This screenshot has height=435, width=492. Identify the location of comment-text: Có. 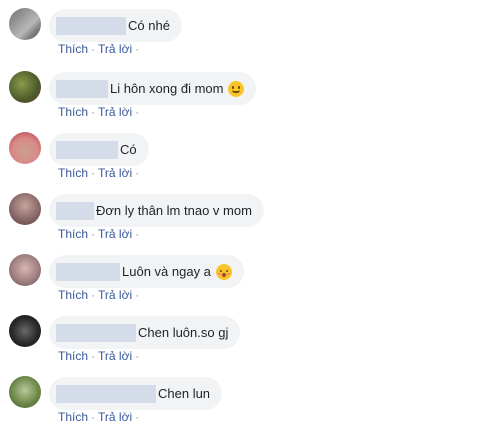
(128, 149).